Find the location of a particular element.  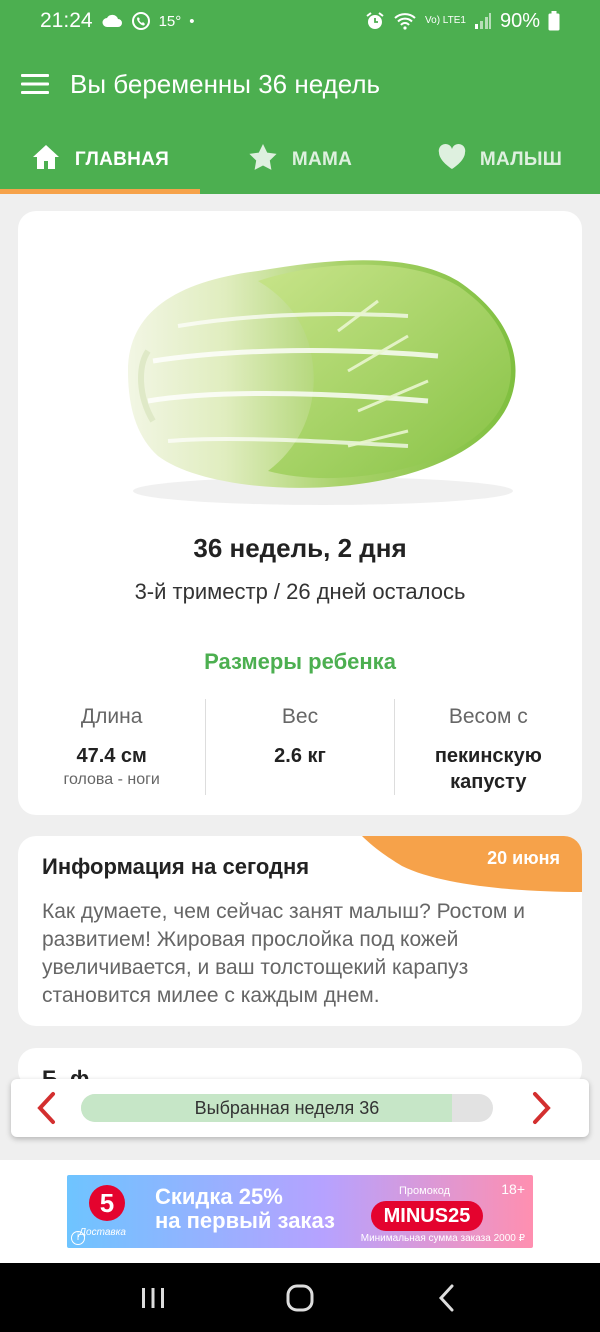

selected-week-label: Выбранная неделя 36 is located at coordinates (287, 1108).